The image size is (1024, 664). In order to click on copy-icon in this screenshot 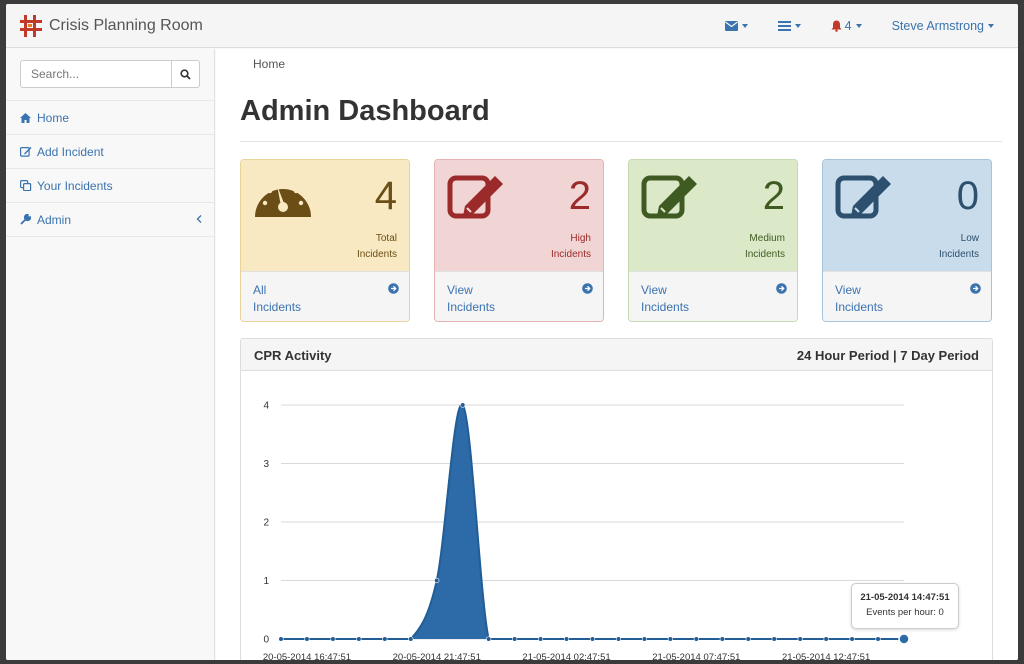, I will do `click(26, 185)`.